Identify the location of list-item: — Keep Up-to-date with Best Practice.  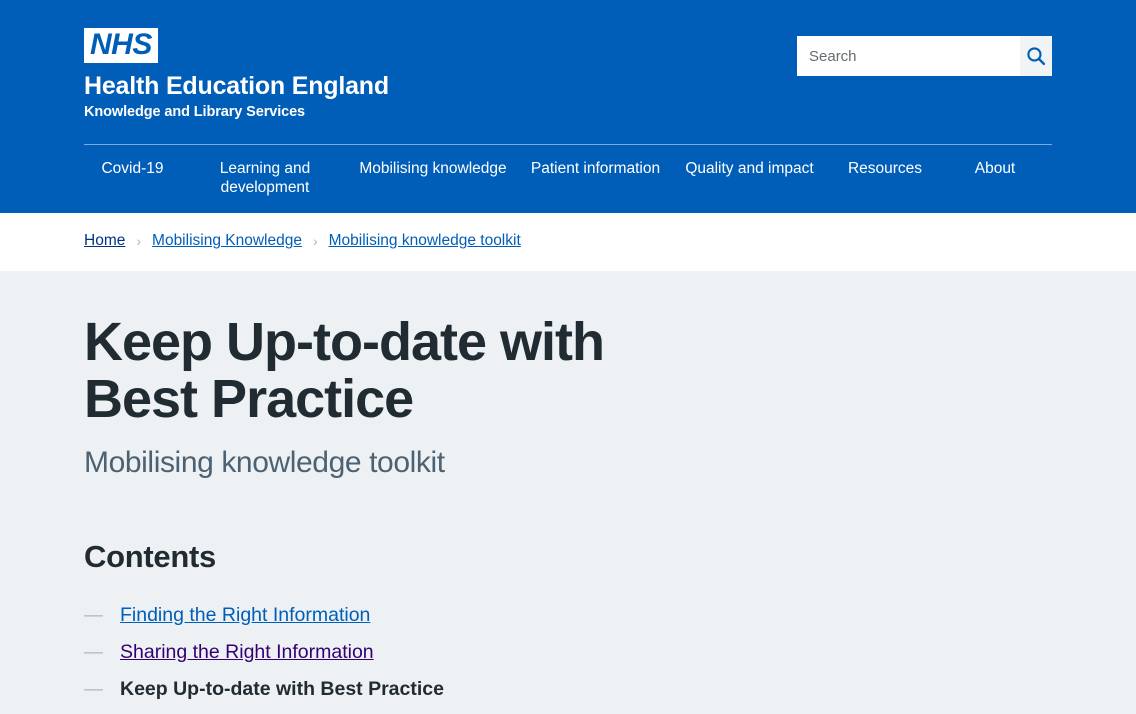
(568, 695).